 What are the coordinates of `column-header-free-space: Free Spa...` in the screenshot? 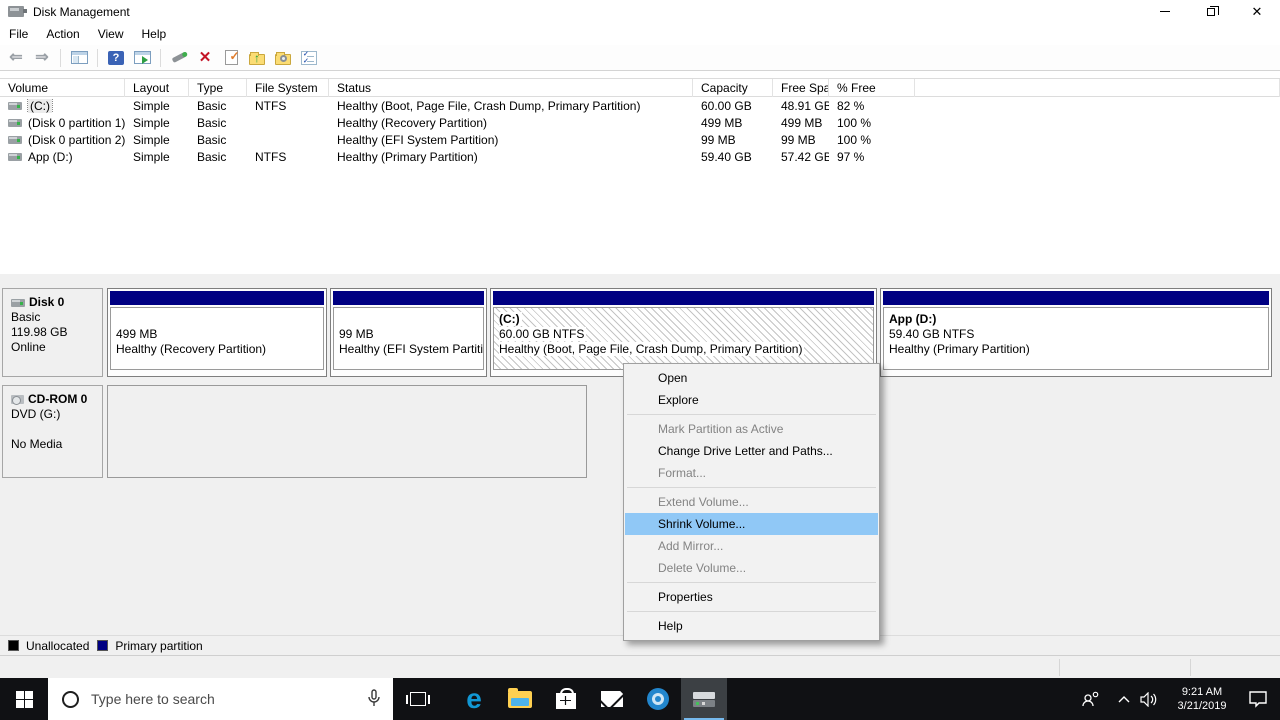 It's located at (801, 87).